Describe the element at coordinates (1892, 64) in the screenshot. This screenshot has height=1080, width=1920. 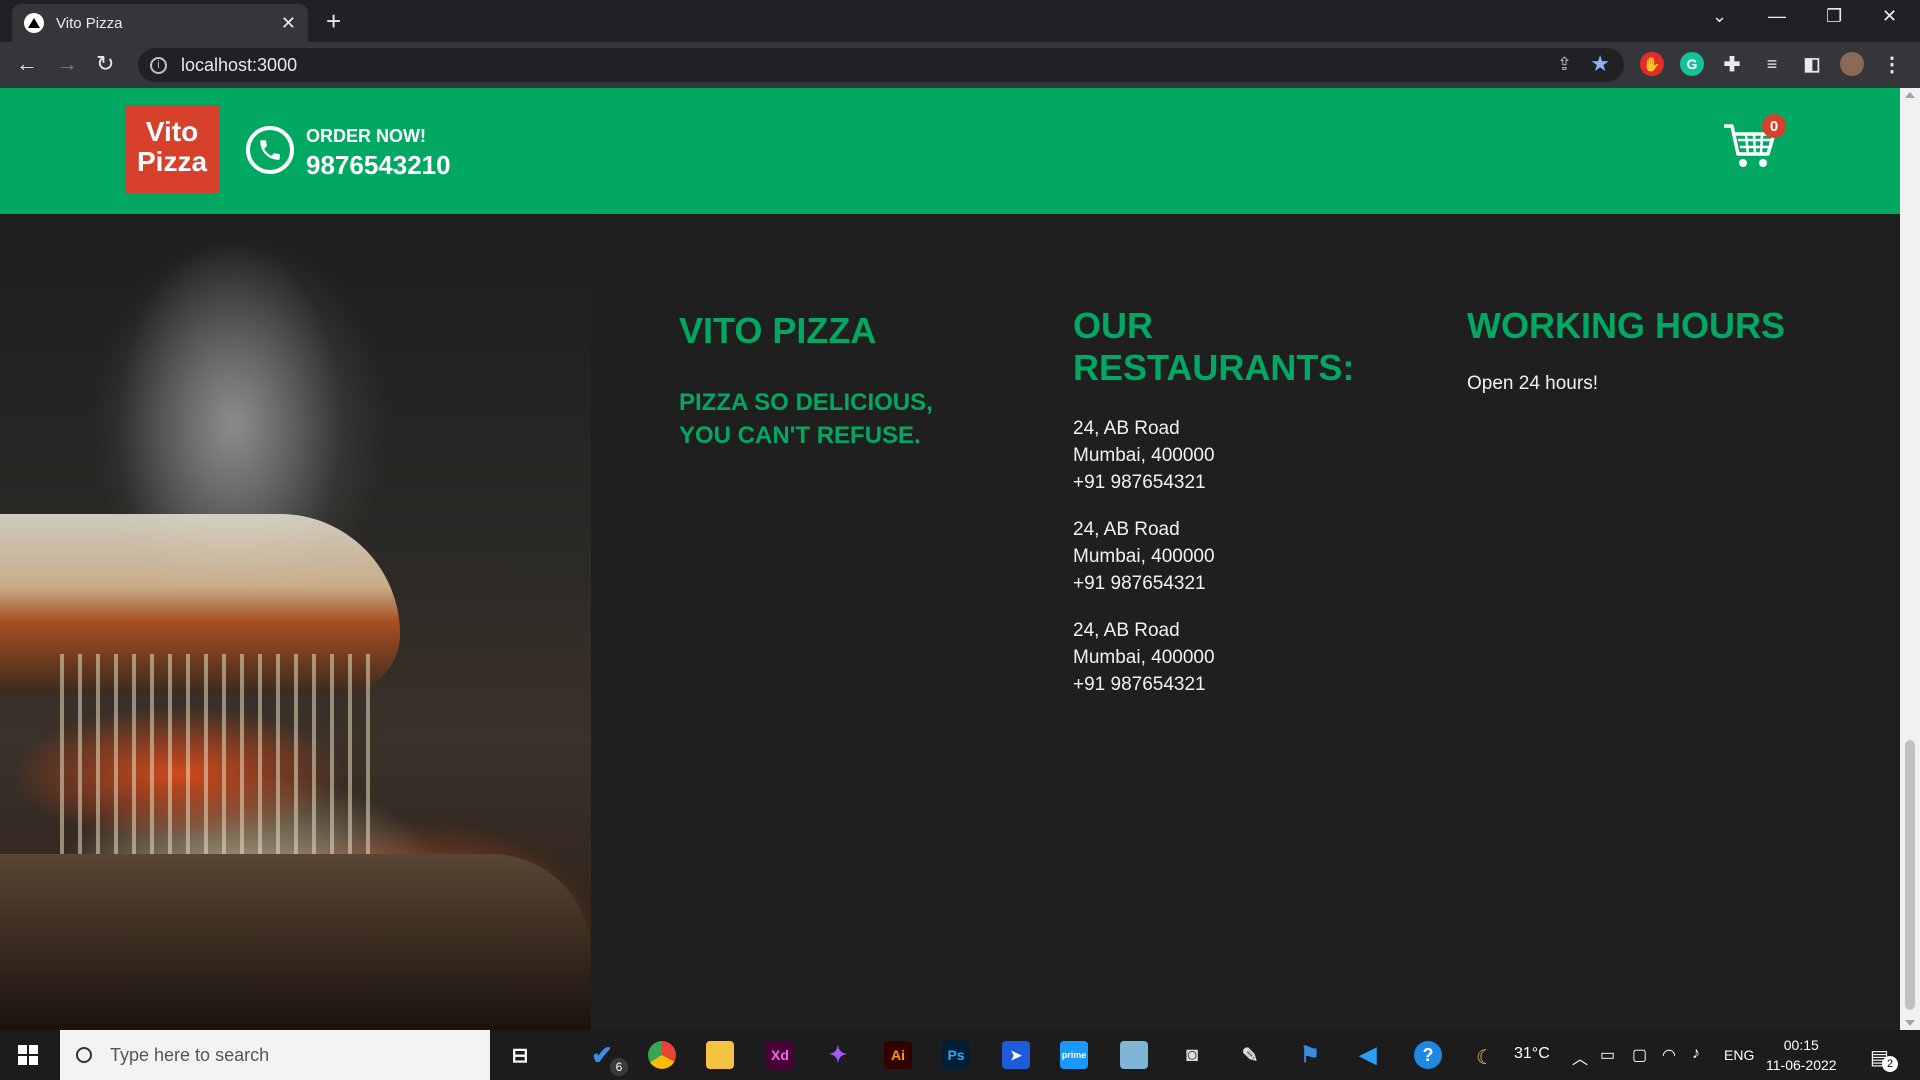
I see `chrome-menu-icon: ⋮` at that location.